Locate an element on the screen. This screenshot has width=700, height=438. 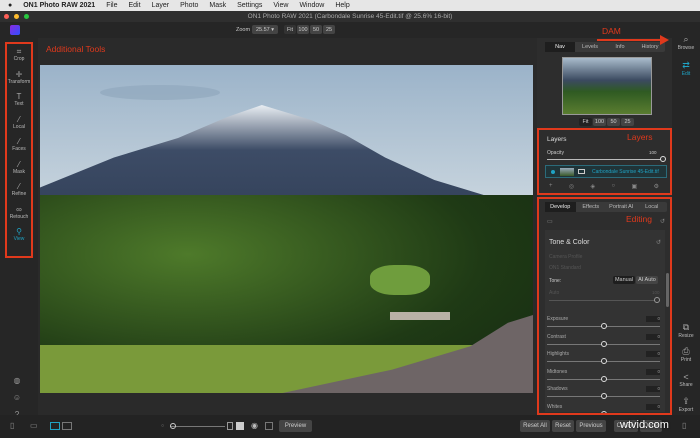
browse-module-button: ⌕ Browse is located at coordinates (686, 42).